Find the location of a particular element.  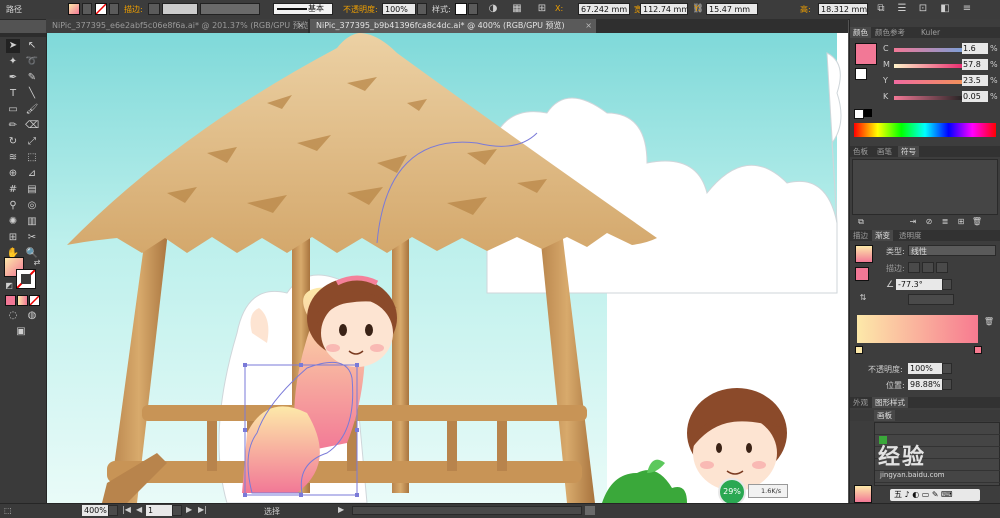

selection-tool-icon: ➤ is located at coordinates (13, 46).